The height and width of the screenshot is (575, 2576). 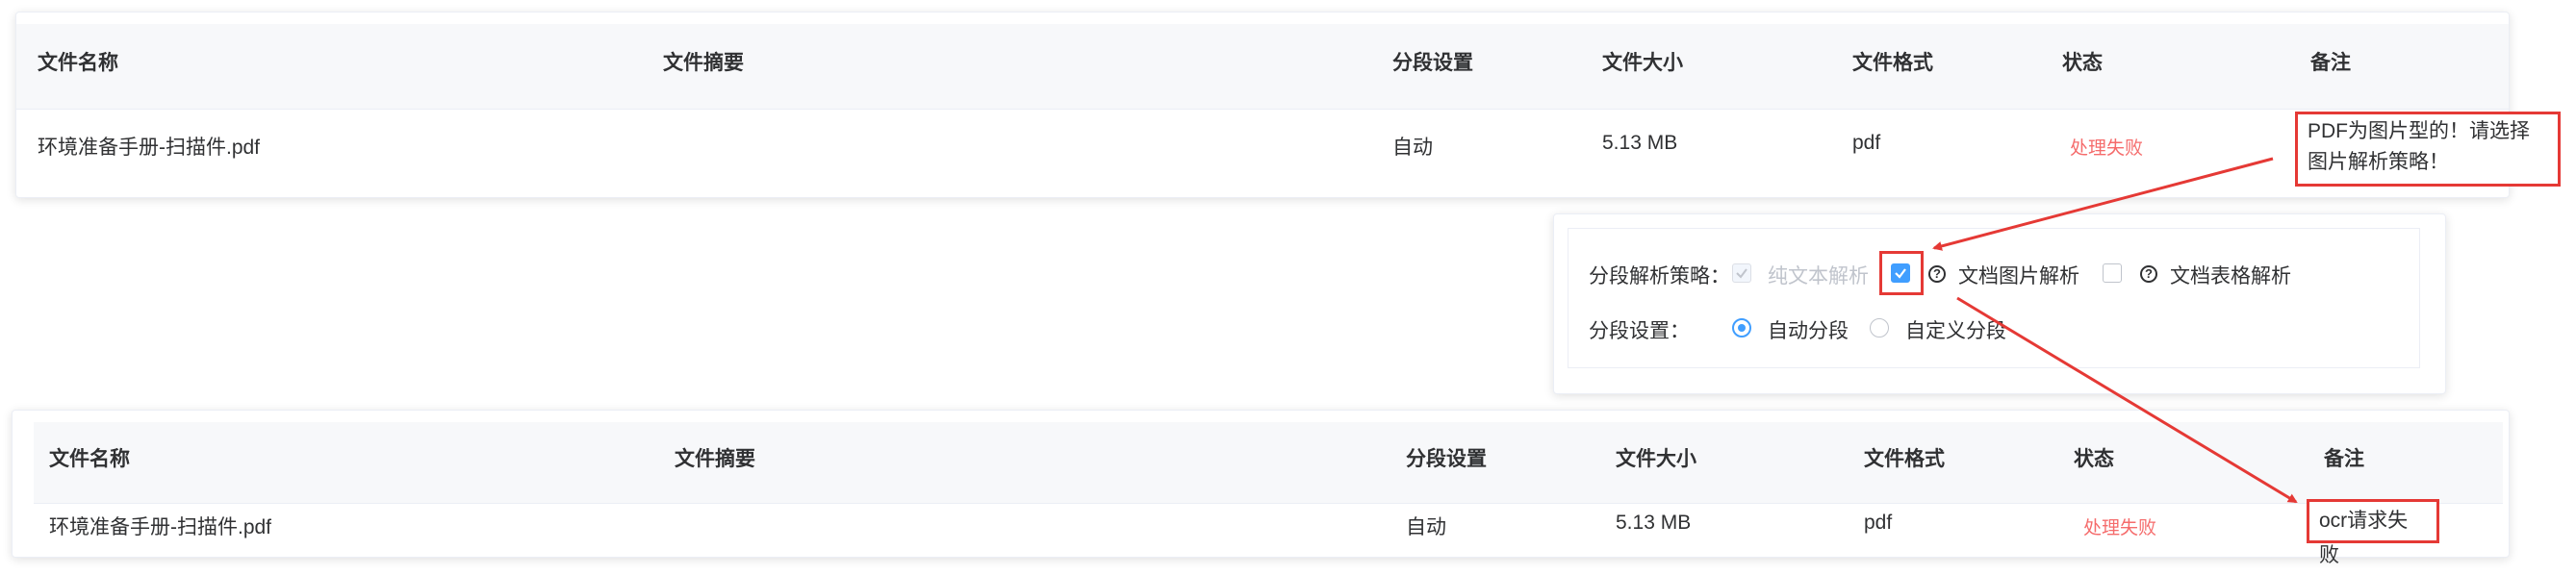 I want to click on auto-segment-radio, so click(x=1741, y=328).